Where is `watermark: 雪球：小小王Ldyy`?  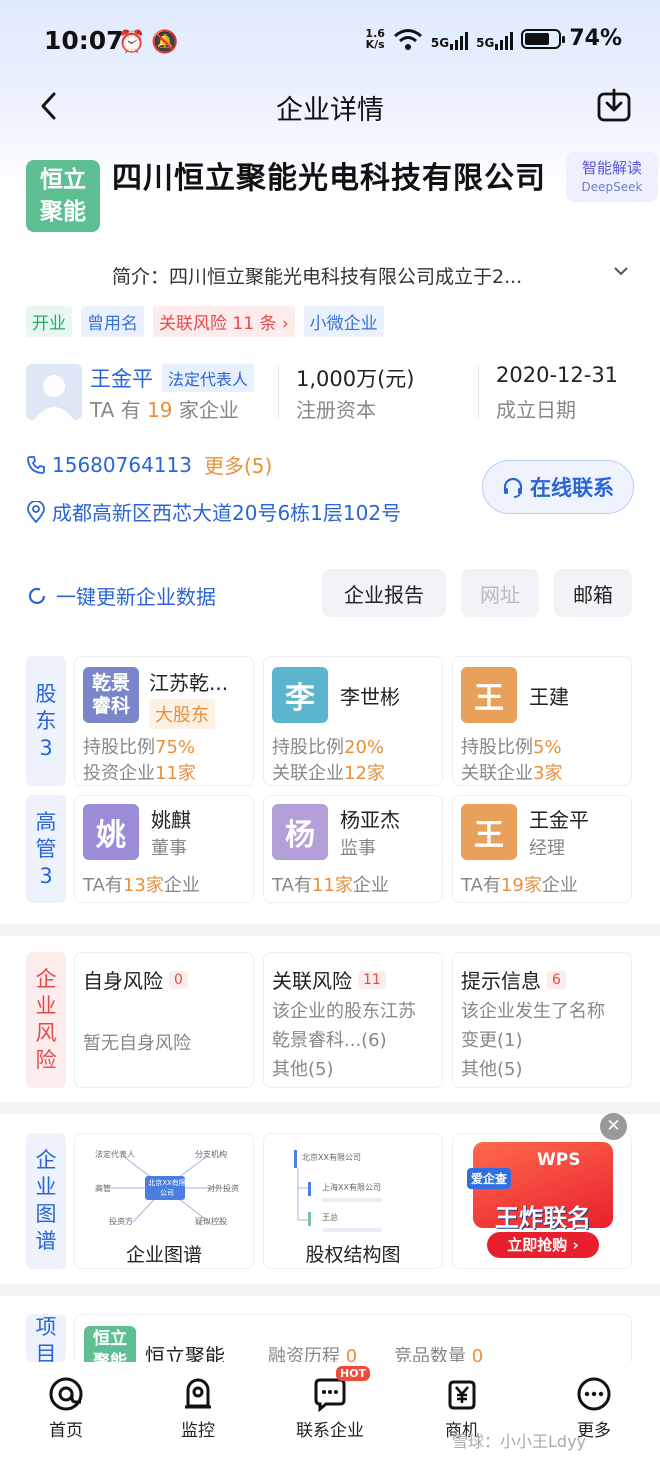
watermark: 雪球：小小王Ldyy is located at coordinates (519, 1441).